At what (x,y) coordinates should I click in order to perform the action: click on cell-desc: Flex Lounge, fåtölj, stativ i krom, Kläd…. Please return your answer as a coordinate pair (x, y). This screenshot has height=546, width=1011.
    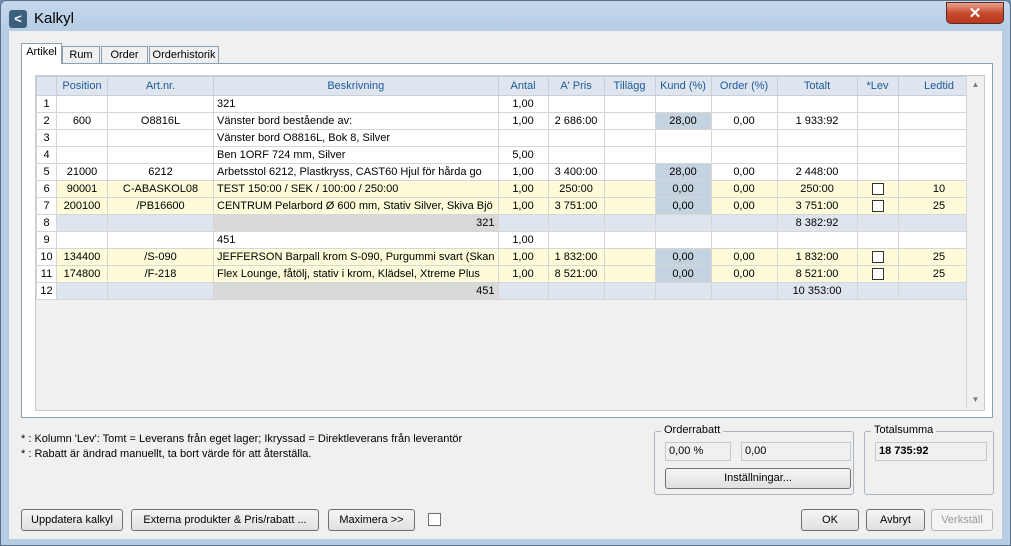
    Looking at the image, I should click on (356, 274).